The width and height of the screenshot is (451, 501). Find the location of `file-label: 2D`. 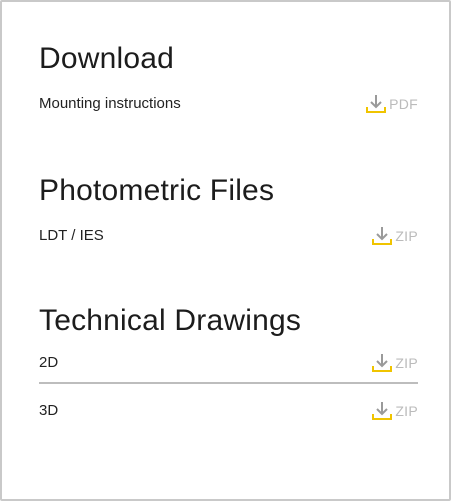

file-label: 2D is located at coordinates (49, 362).